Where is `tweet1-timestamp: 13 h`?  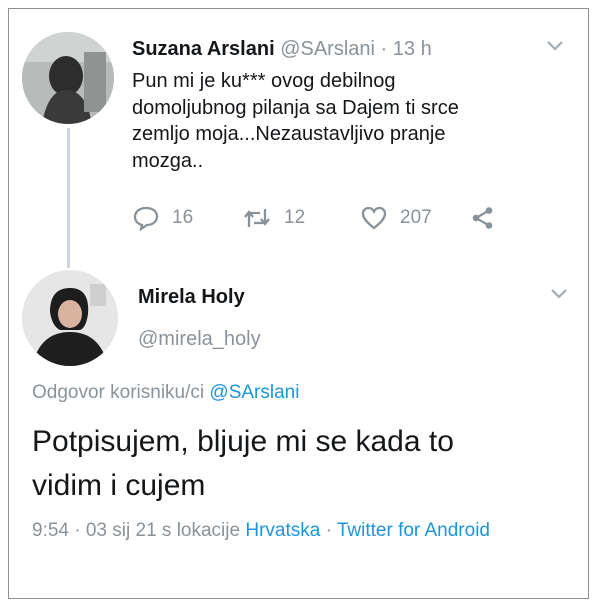
tweet1-timestamp: 13 h is located at coordinates (412, 49).